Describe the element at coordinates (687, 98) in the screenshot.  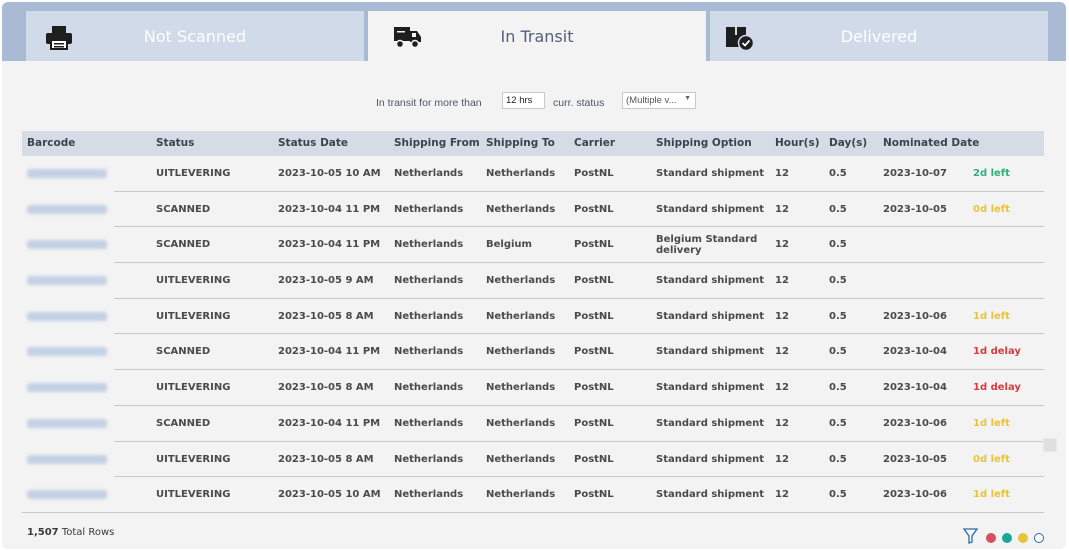
I see `chevron-down-icon: ▼` at that location.